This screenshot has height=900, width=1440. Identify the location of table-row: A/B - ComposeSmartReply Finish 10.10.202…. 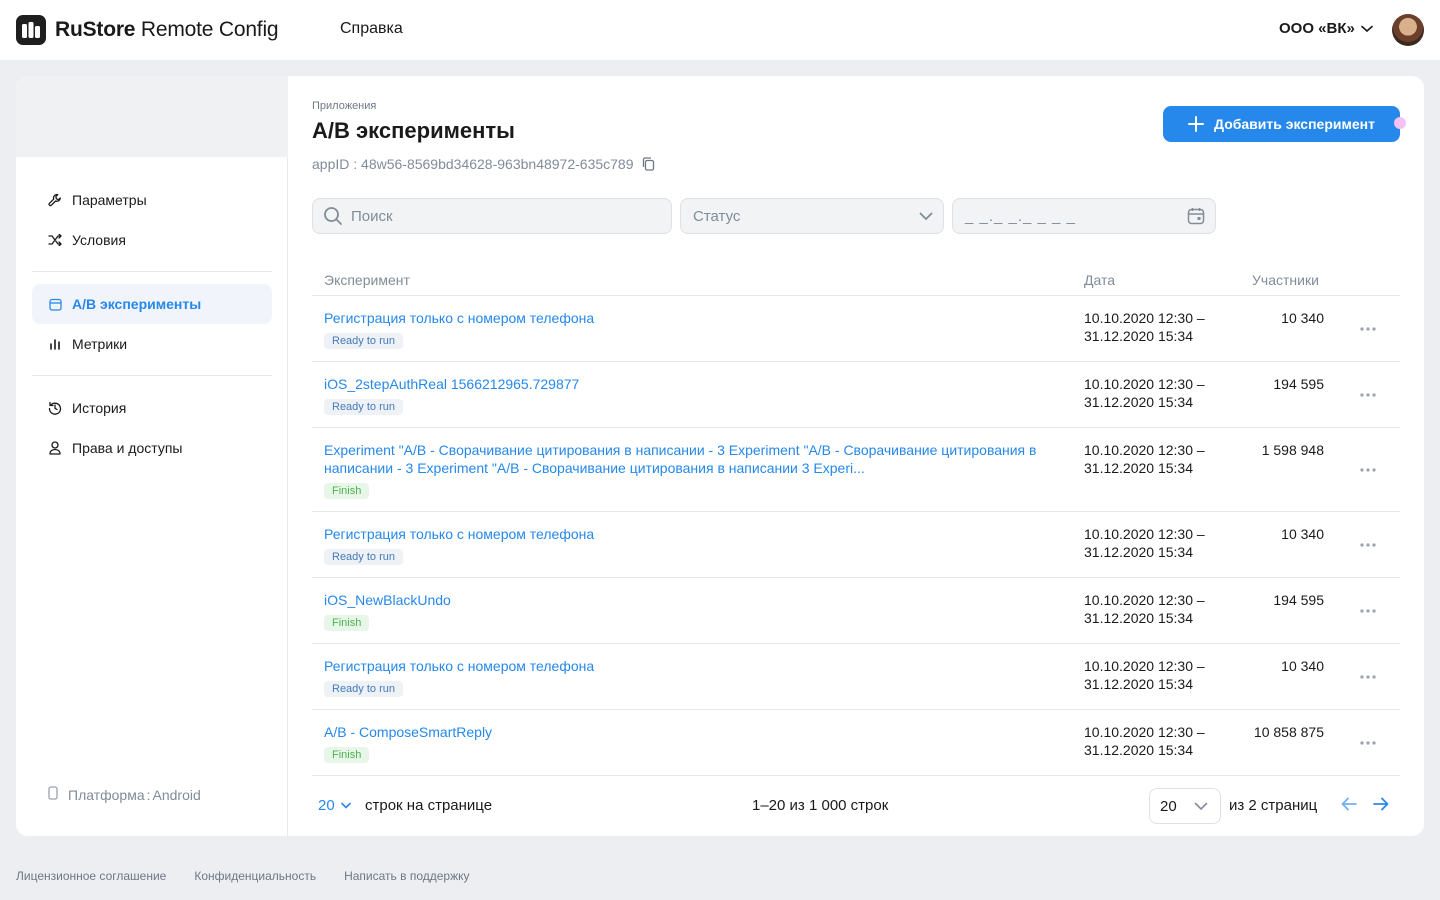
(856, 743).